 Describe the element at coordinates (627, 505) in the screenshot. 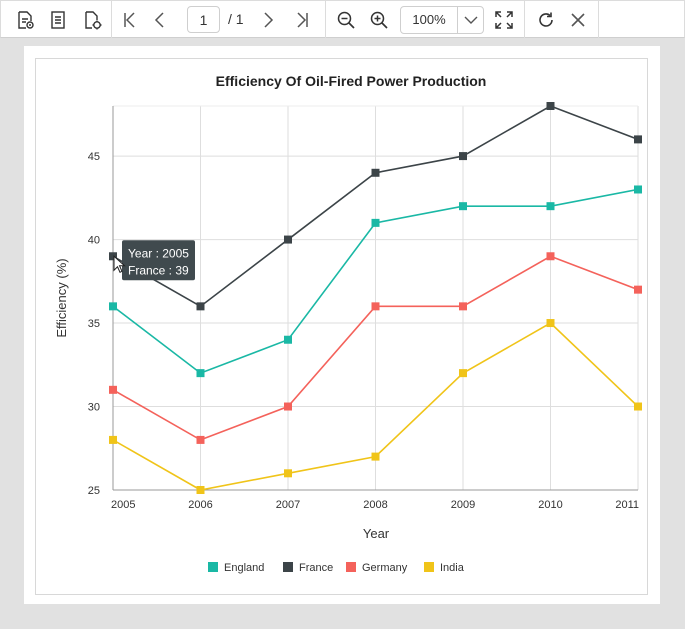

I see `x-tick-label: 2011` at that location.